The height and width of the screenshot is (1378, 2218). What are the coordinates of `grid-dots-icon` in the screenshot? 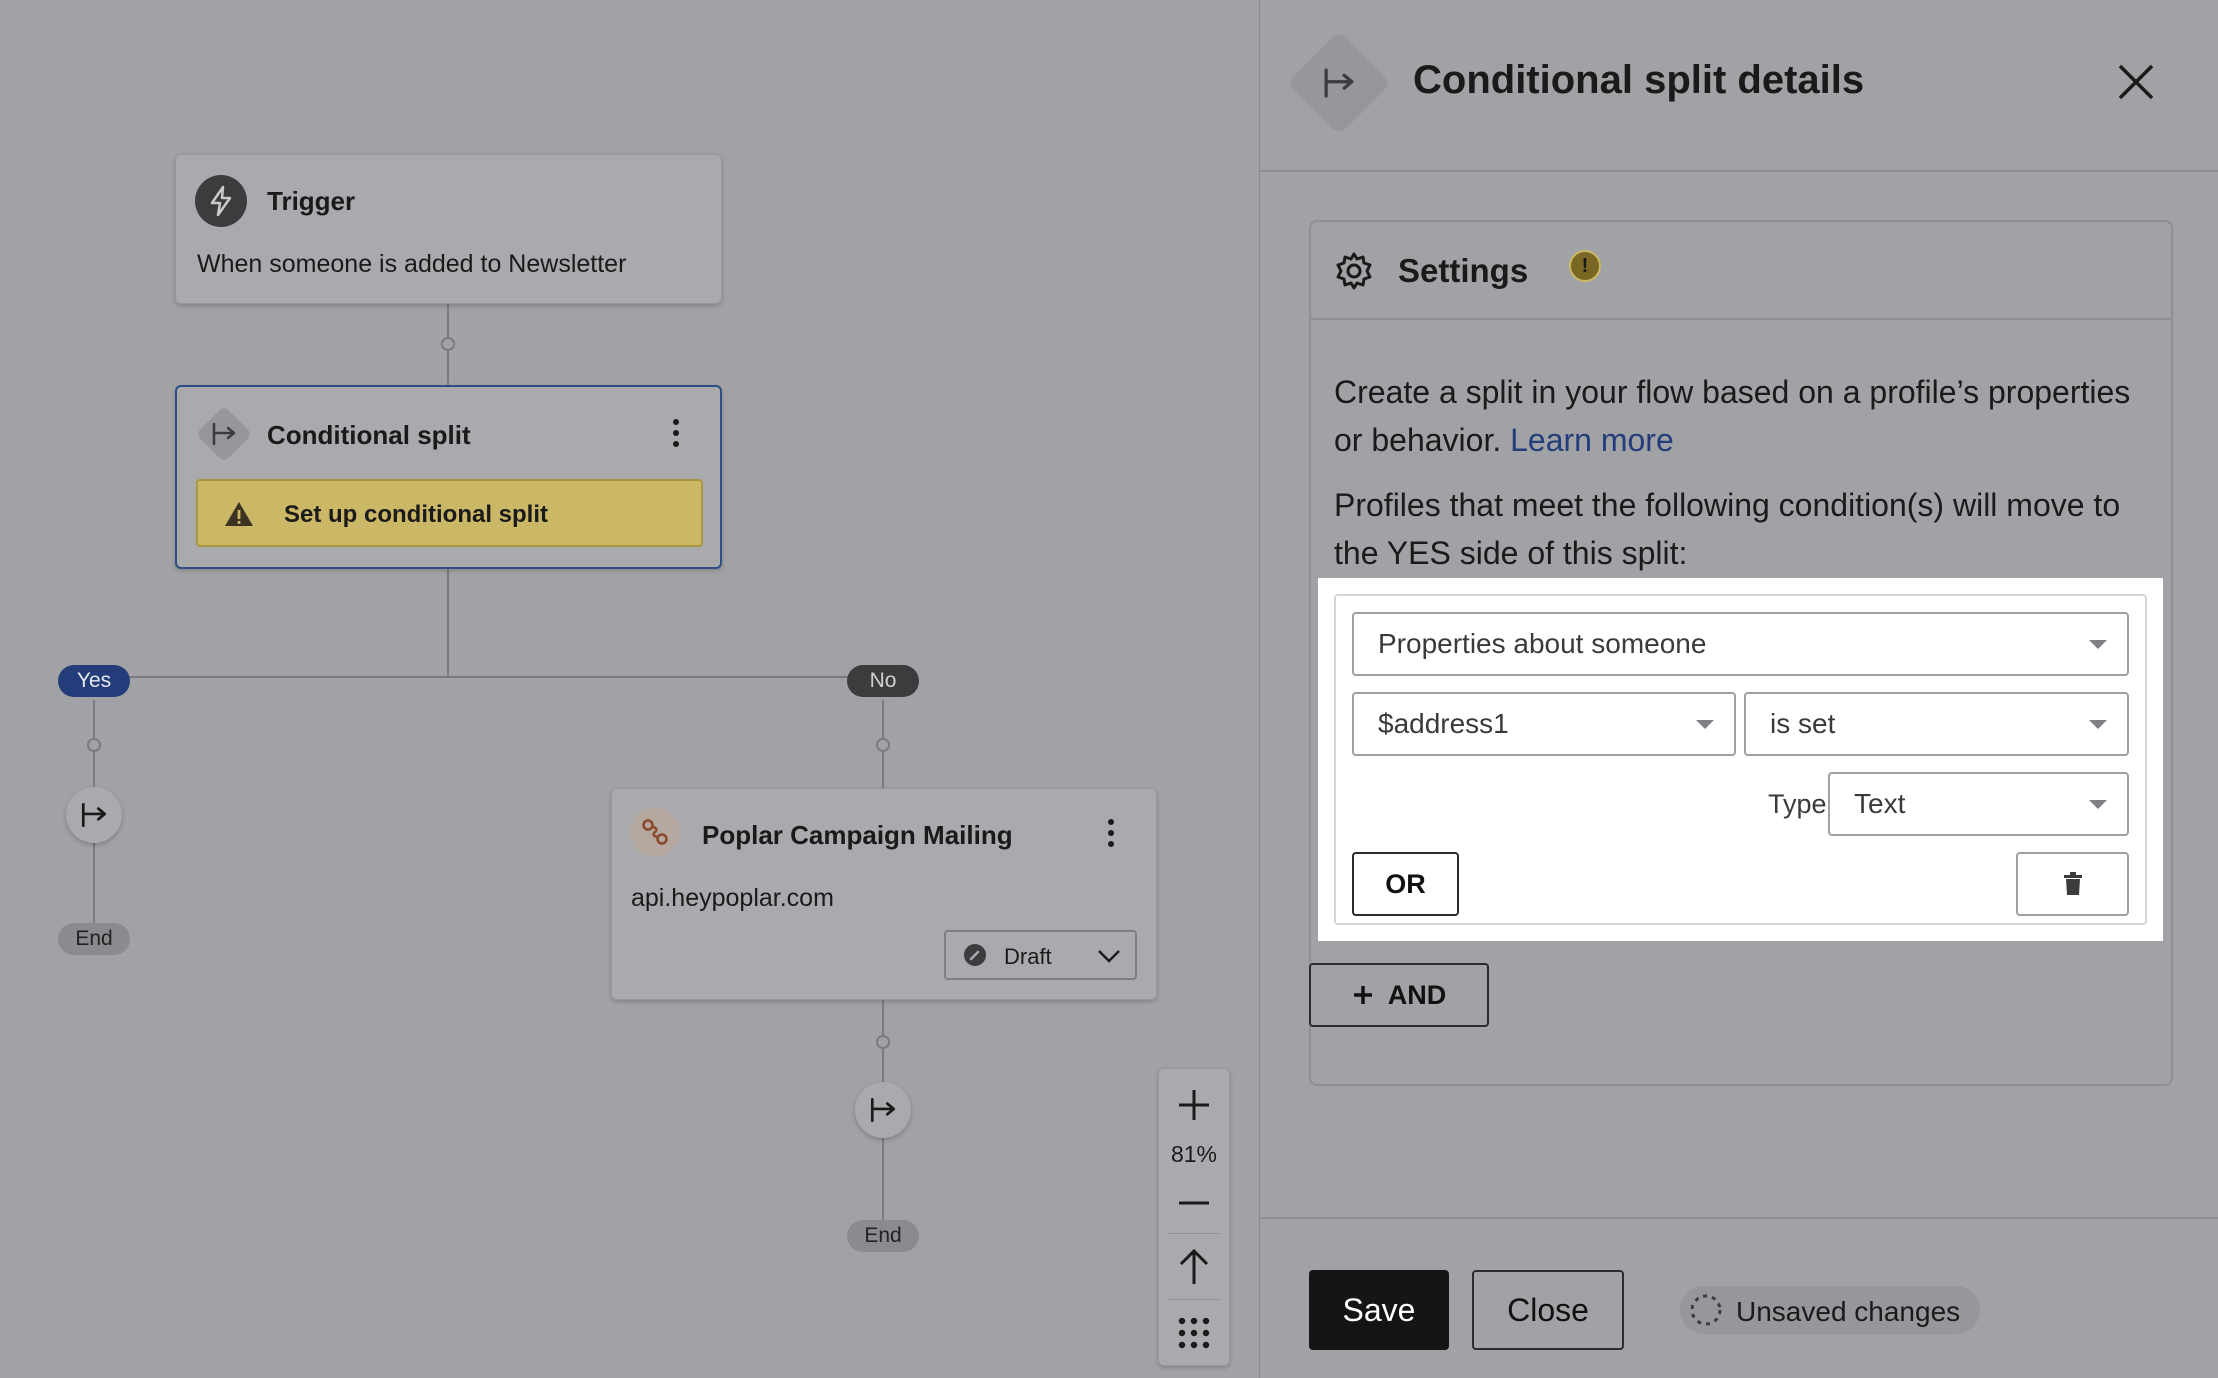 It's located at (1194, 1333).